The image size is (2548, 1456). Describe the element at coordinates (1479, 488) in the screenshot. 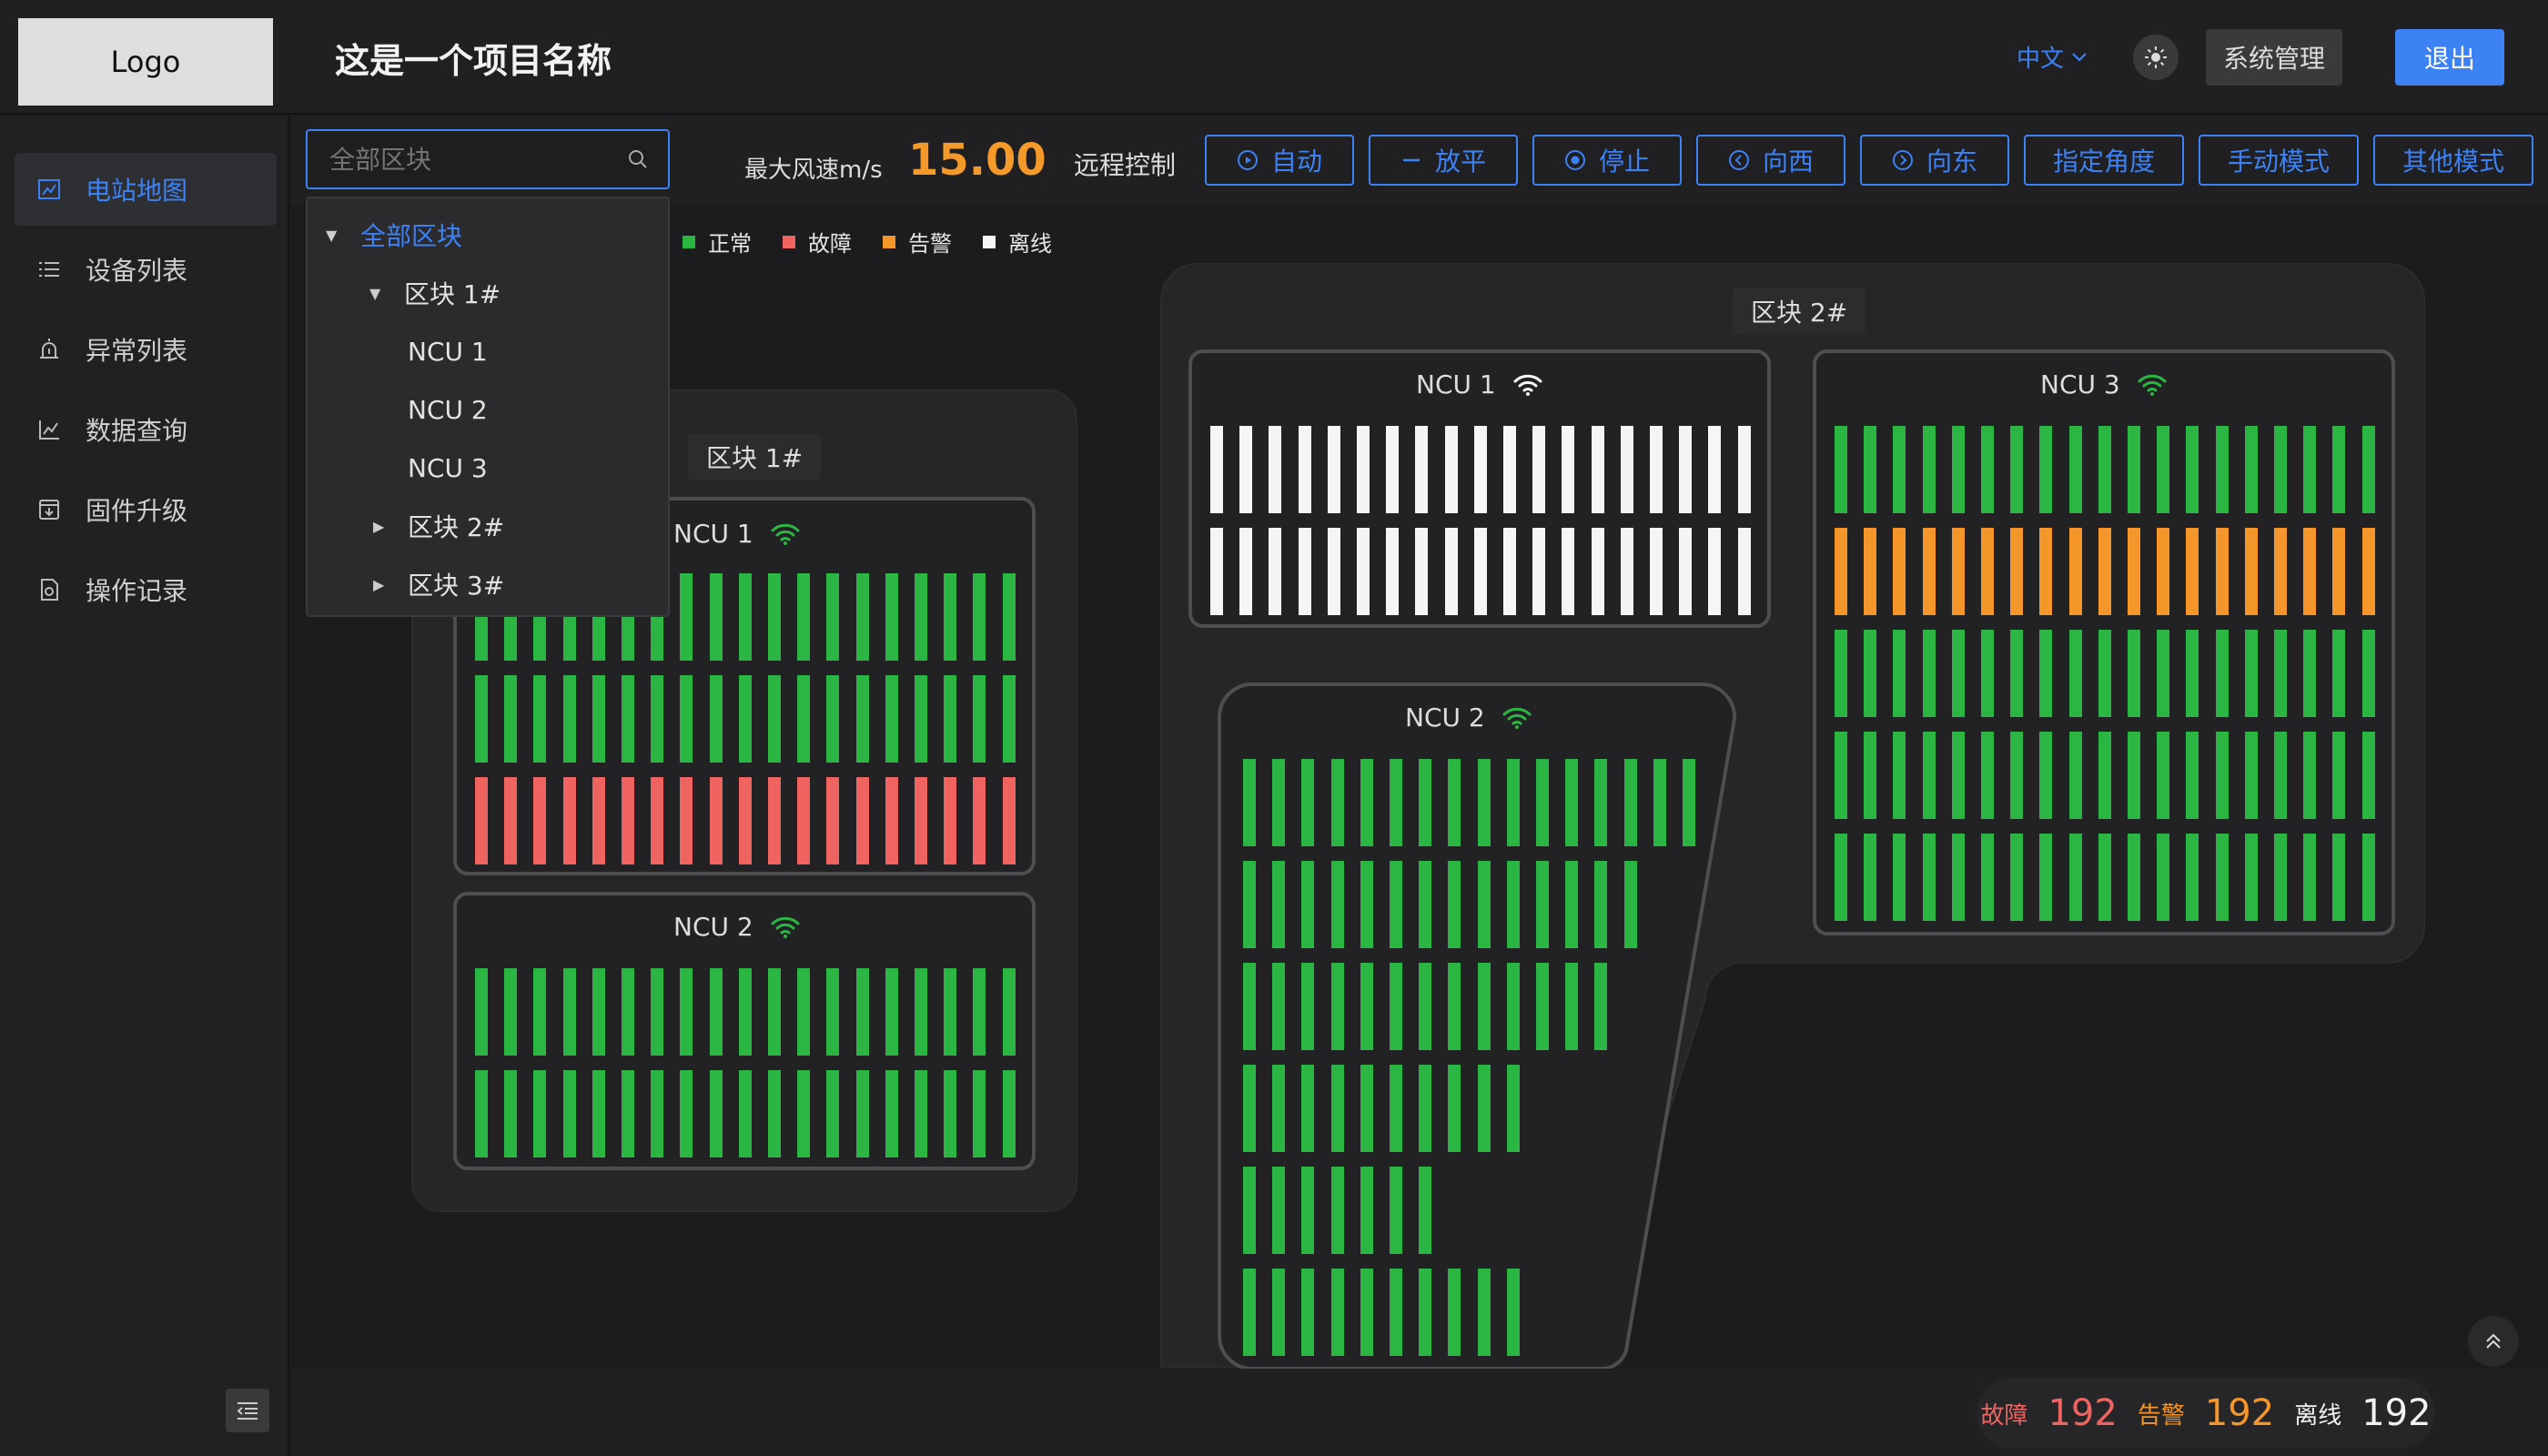

I see `ncu-panel: NCU 1` at that location.